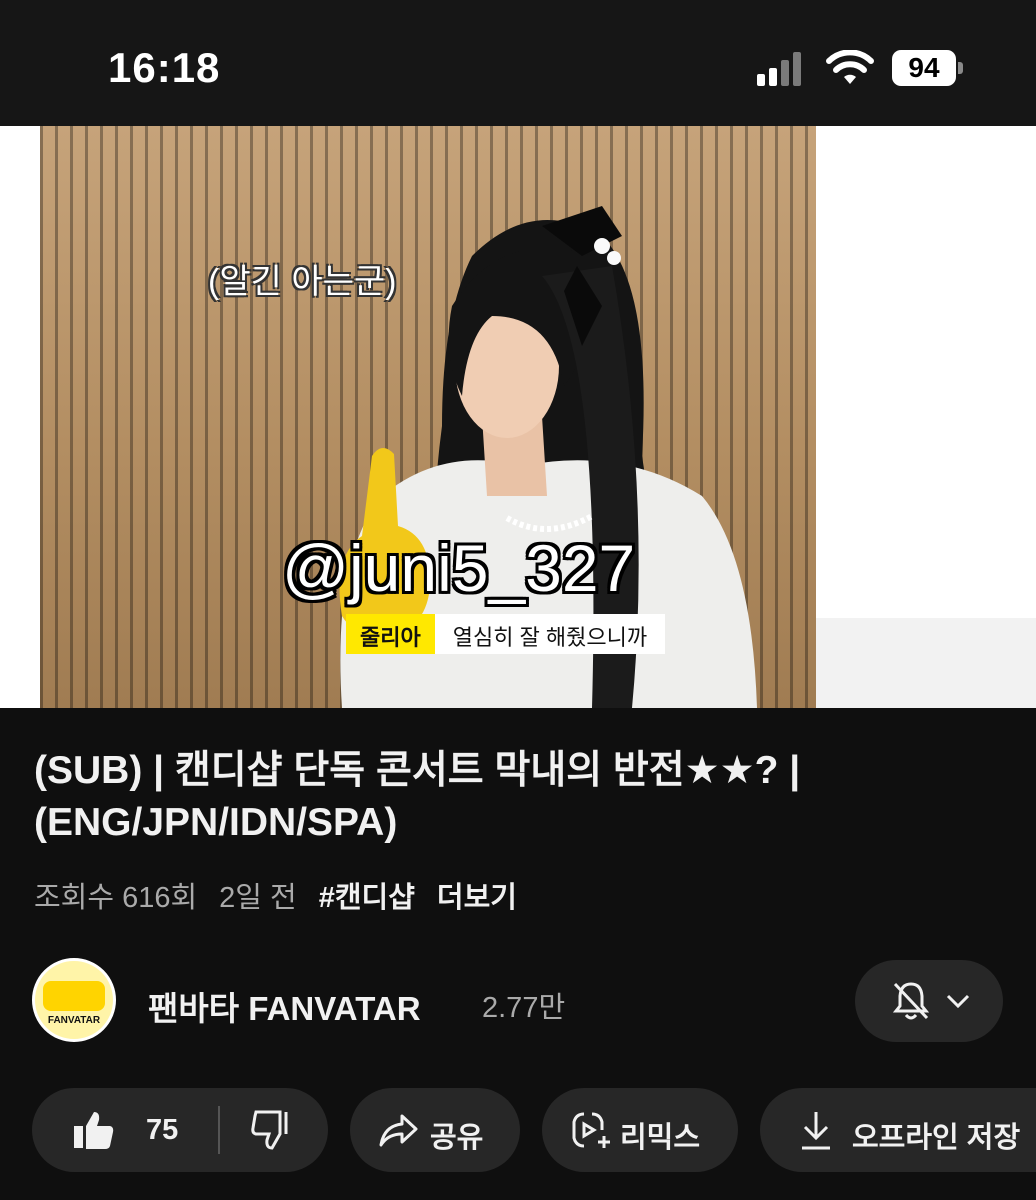 The width and height of the screenshot is (1036, 1200). What do you see at coordinates (284, 1006) in the screenshot?
I see `channel-name: 팬바타 FANVATAR` at bounding box center [284, 1006].